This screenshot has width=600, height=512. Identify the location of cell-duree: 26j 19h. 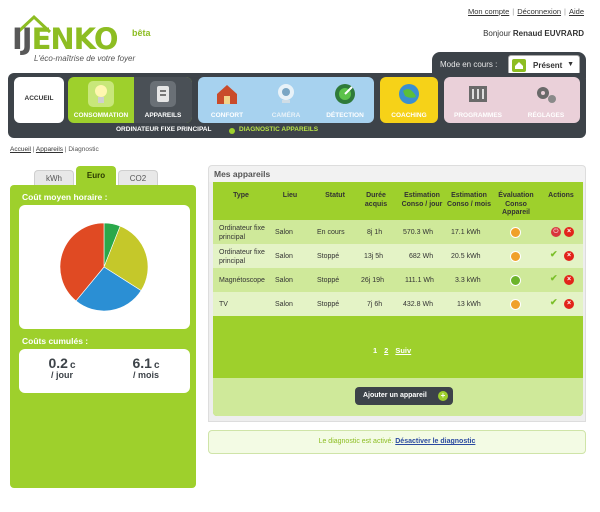
(372, 280).